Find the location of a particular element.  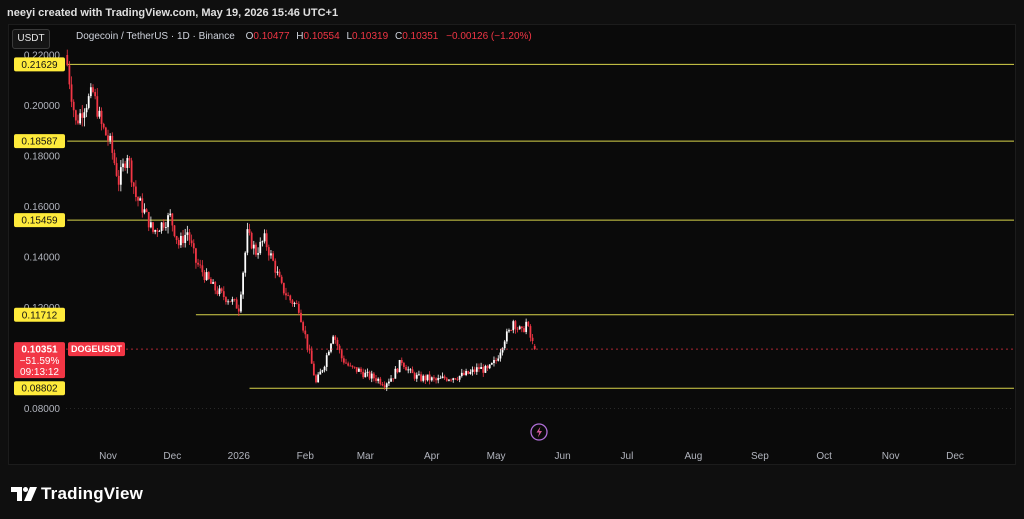

level-tag-label: 0.21629 is located at coordinates (39, 65).